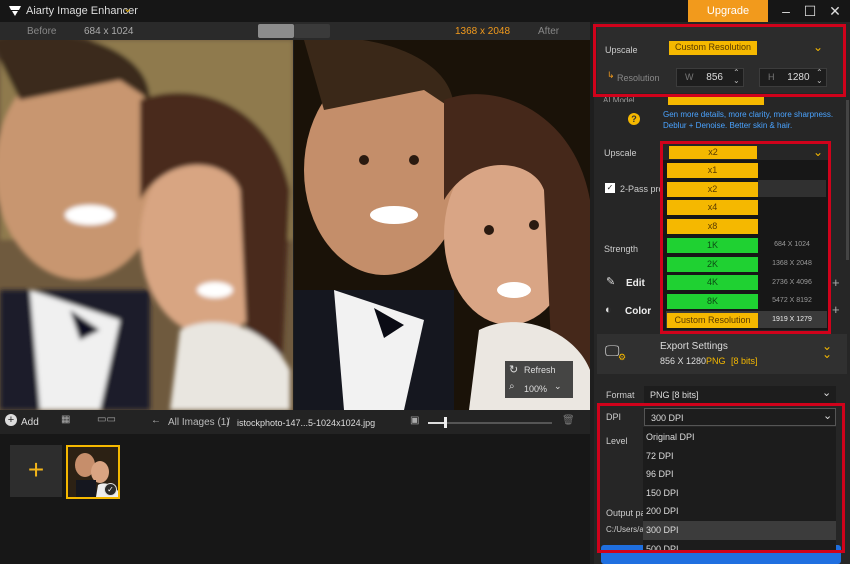 Image resolution: width=850 pixels, height=564 pixels. Describe the element at coordinates (610, 188) in the screenshot. I see `two-pass-checkbox: ✓` at that location.